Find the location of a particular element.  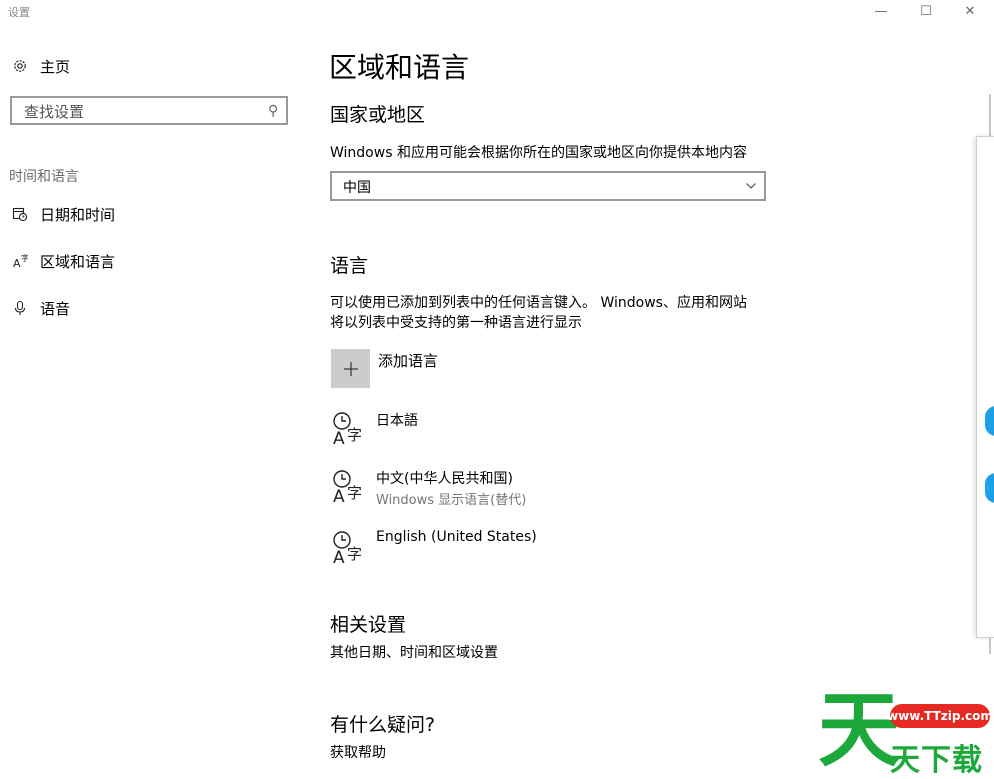

watermark-text: 天下载 is located at coordinates (936, 760).